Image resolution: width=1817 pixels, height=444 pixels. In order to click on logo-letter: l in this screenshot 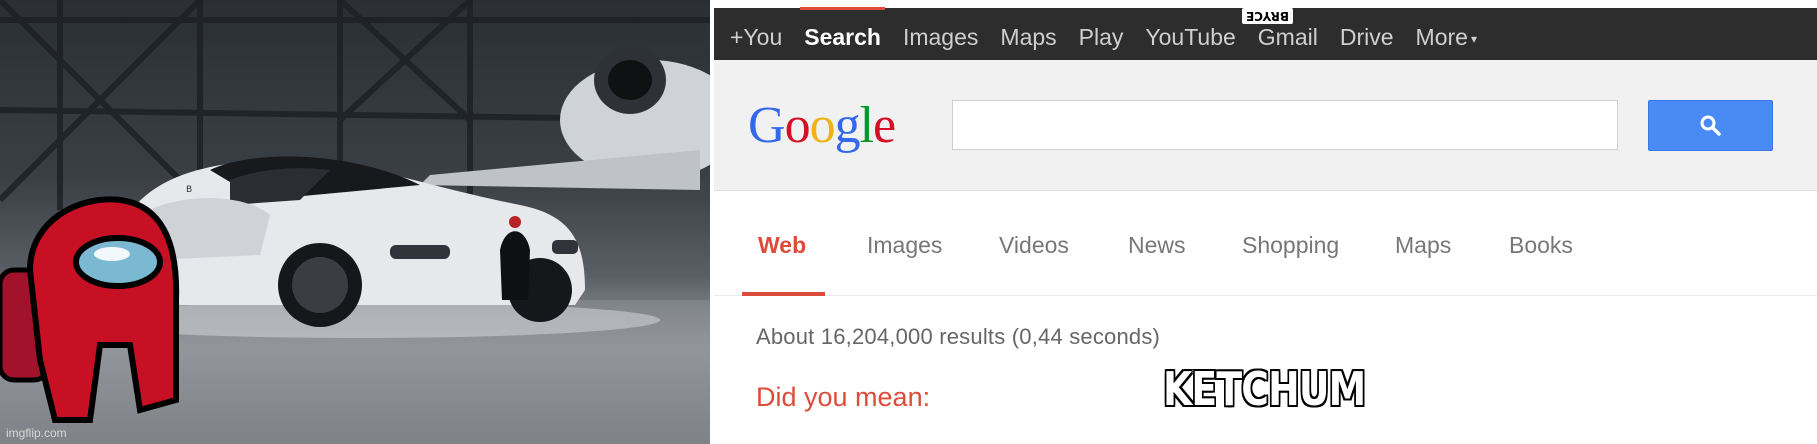, I will do `click(866, 125)`.